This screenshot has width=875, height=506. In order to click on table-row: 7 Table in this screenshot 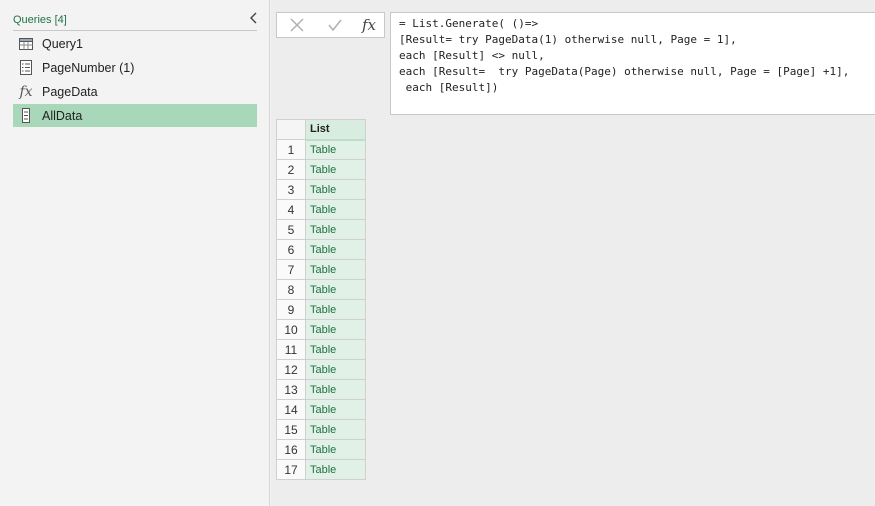, I will do `click(321, 269)`.